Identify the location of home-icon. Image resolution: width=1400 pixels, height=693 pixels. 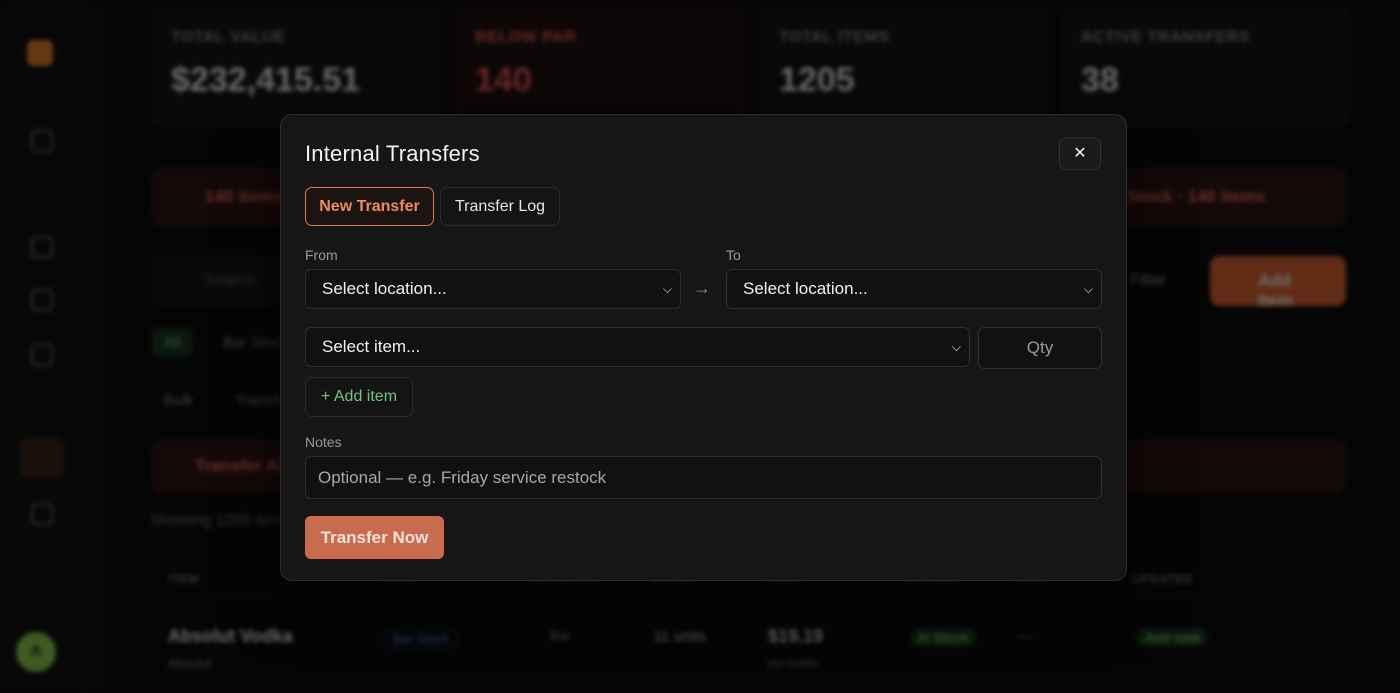
(42, 141).